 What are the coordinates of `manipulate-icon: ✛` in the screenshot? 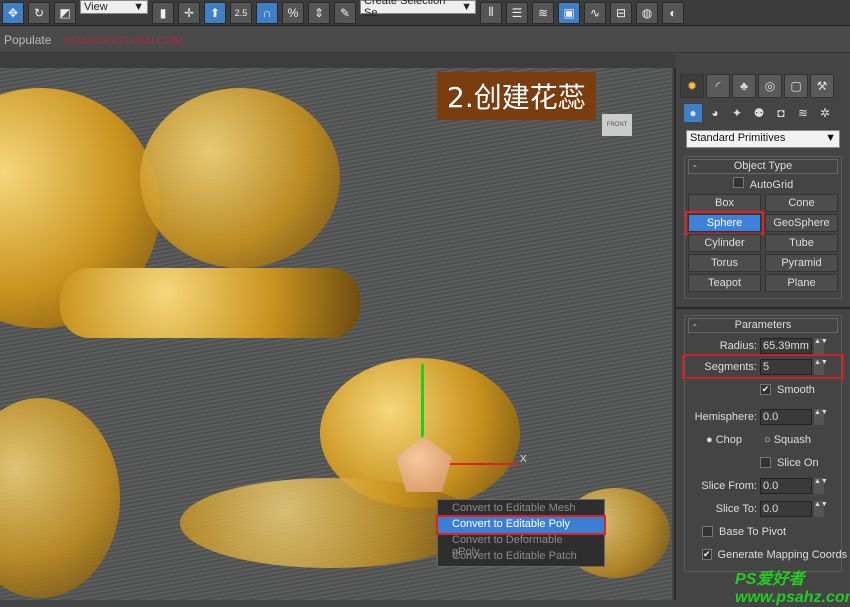 It's located at (189, 12).